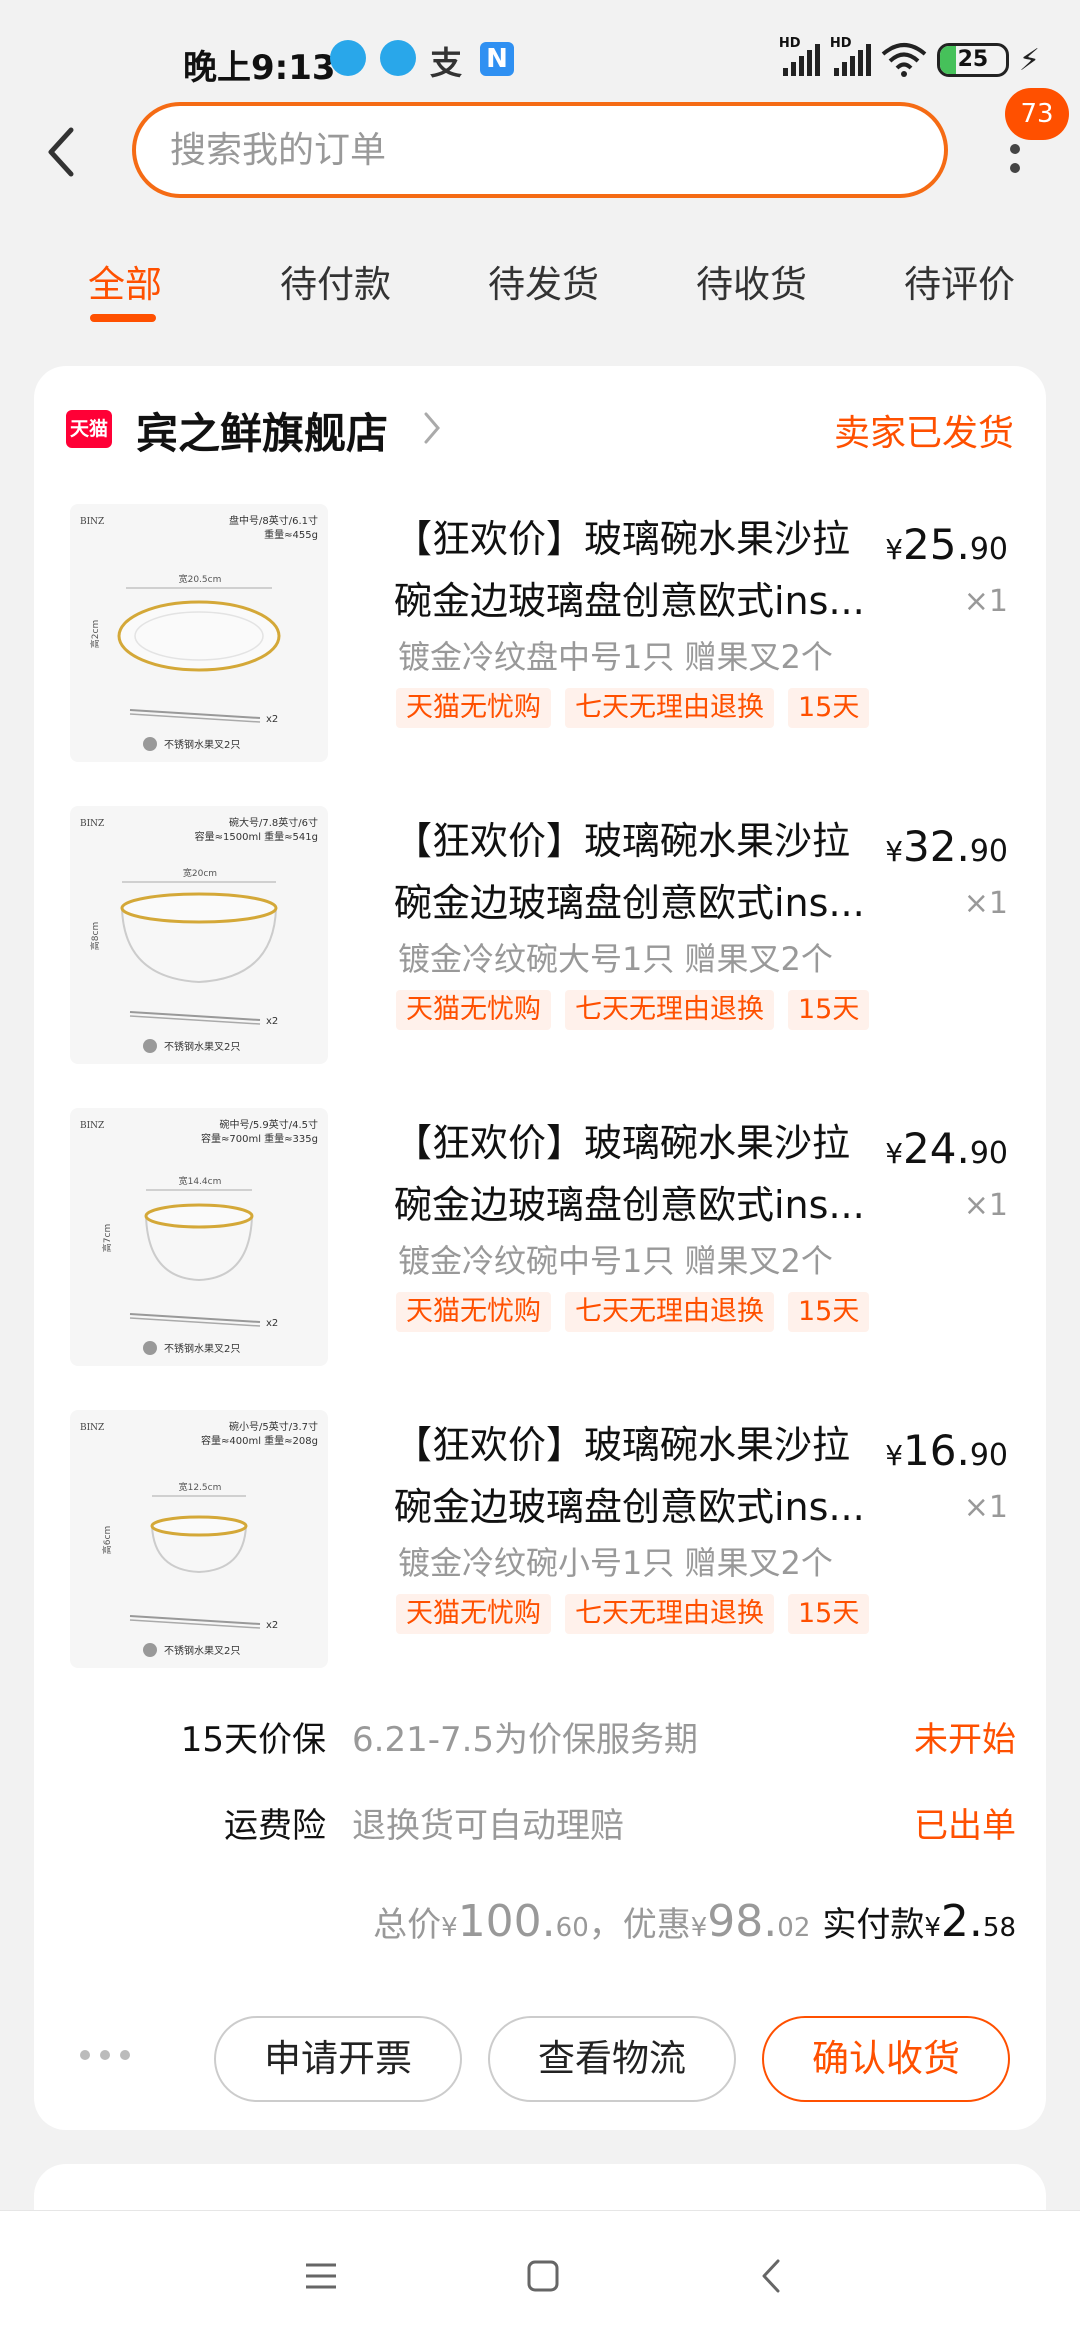 The height and width of the screenshot is (2340, 1080). Describe the element at coordinates (200, 1487) in the screenshot. I see `thumb-width: 宽12.5cm` at that location.